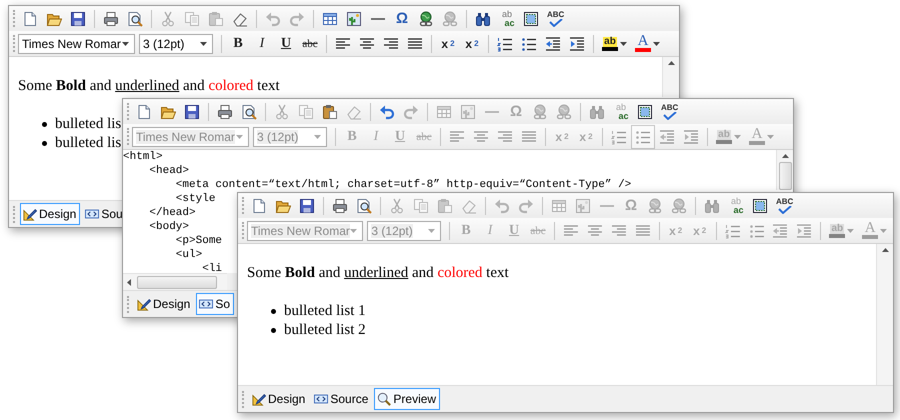 This screenshot has width=900, height=420. What do you see at coordinates (310, 44) in the screenshot?
I see `strikethrough-button: abc` at bounding box center [310, 44].